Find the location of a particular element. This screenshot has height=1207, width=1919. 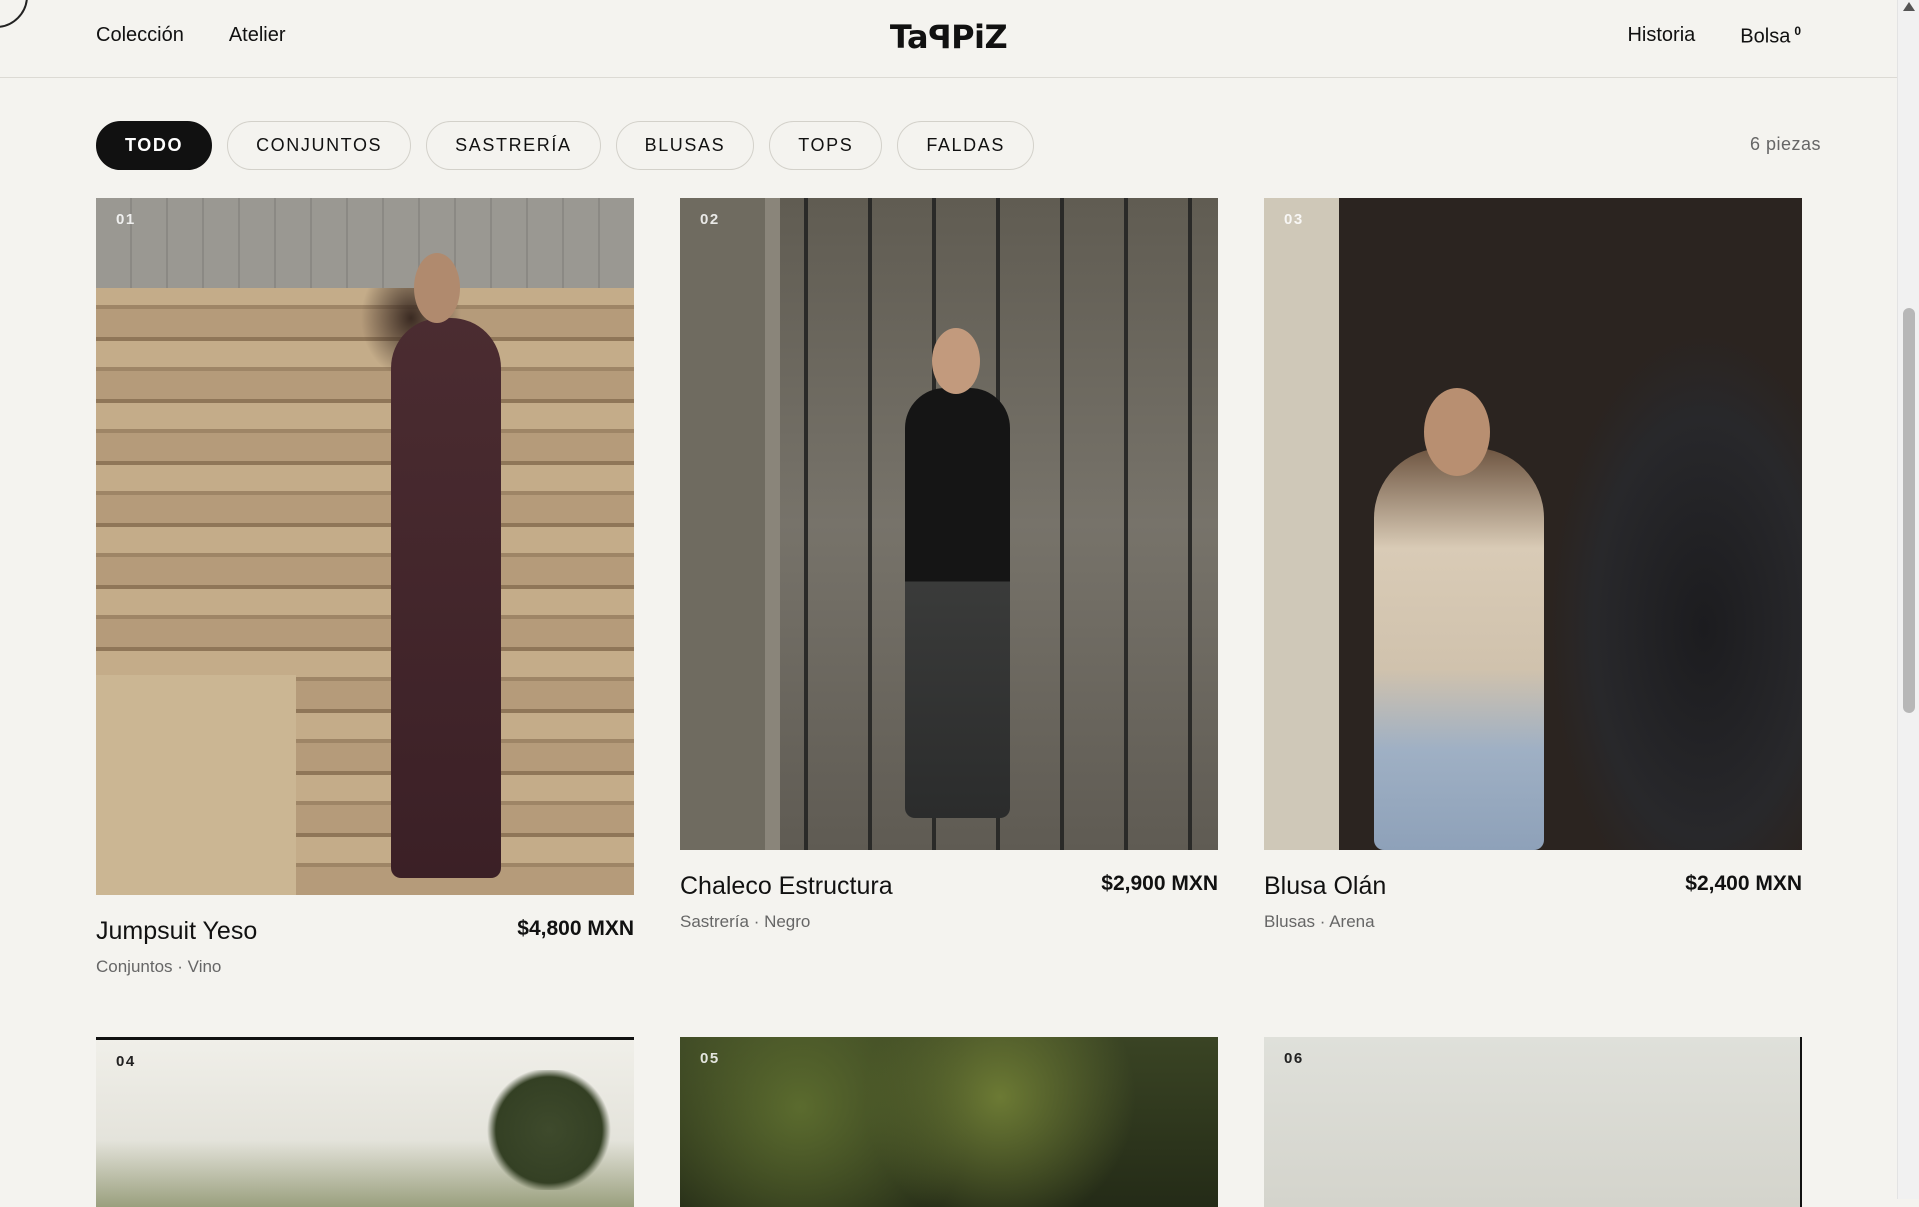

filter-chip-todo: TODO is located at coordinates (154, 145).